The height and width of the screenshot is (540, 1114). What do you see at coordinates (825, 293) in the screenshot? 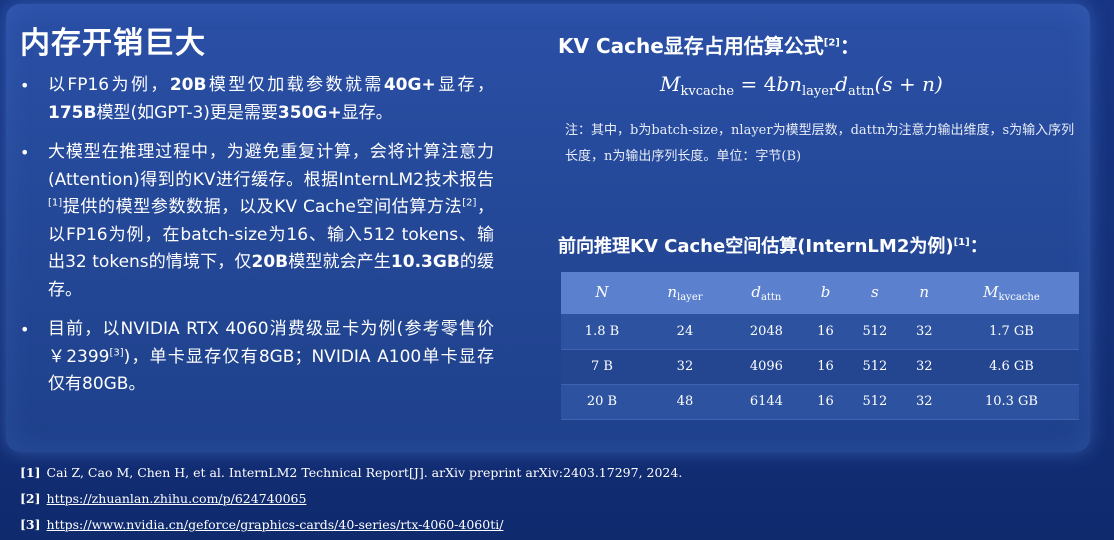
I see `col-header: b` at bounding box center [825, 293].